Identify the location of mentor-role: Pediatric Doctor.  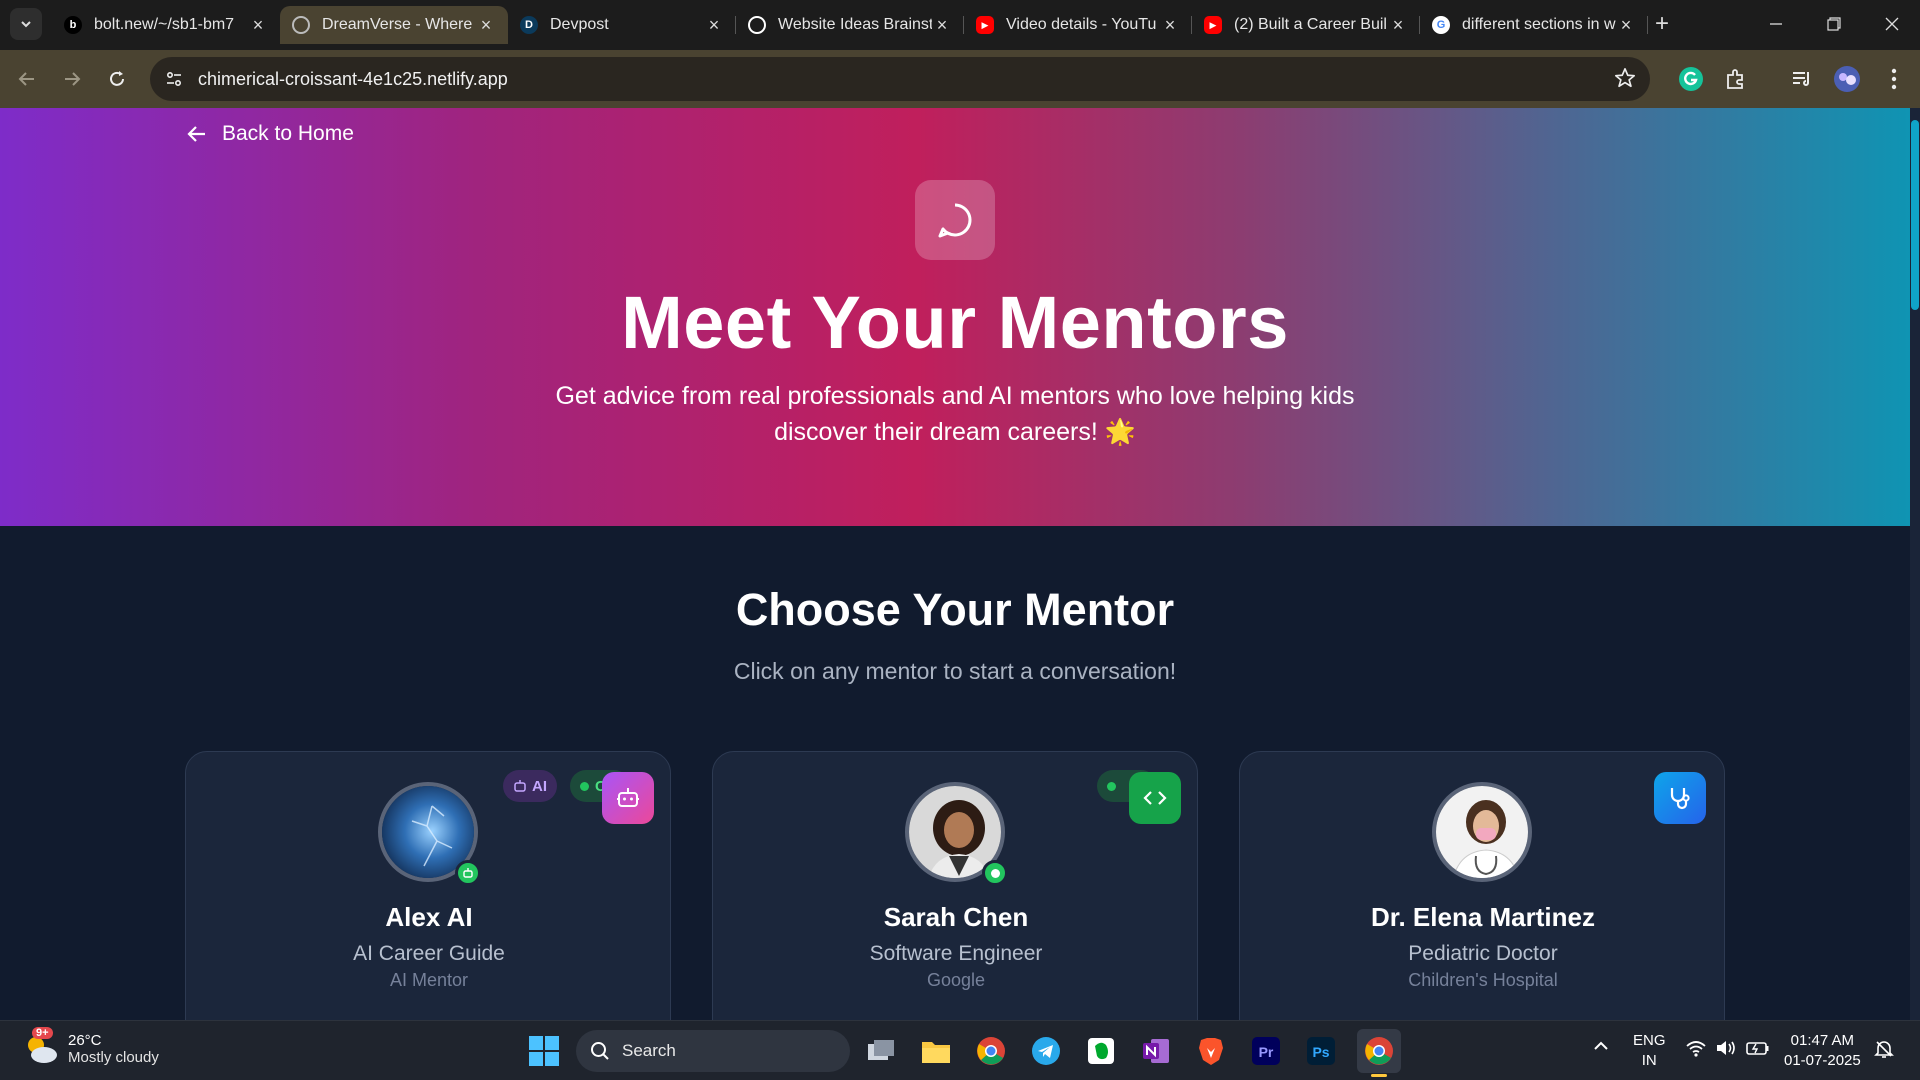
(1483, 953).